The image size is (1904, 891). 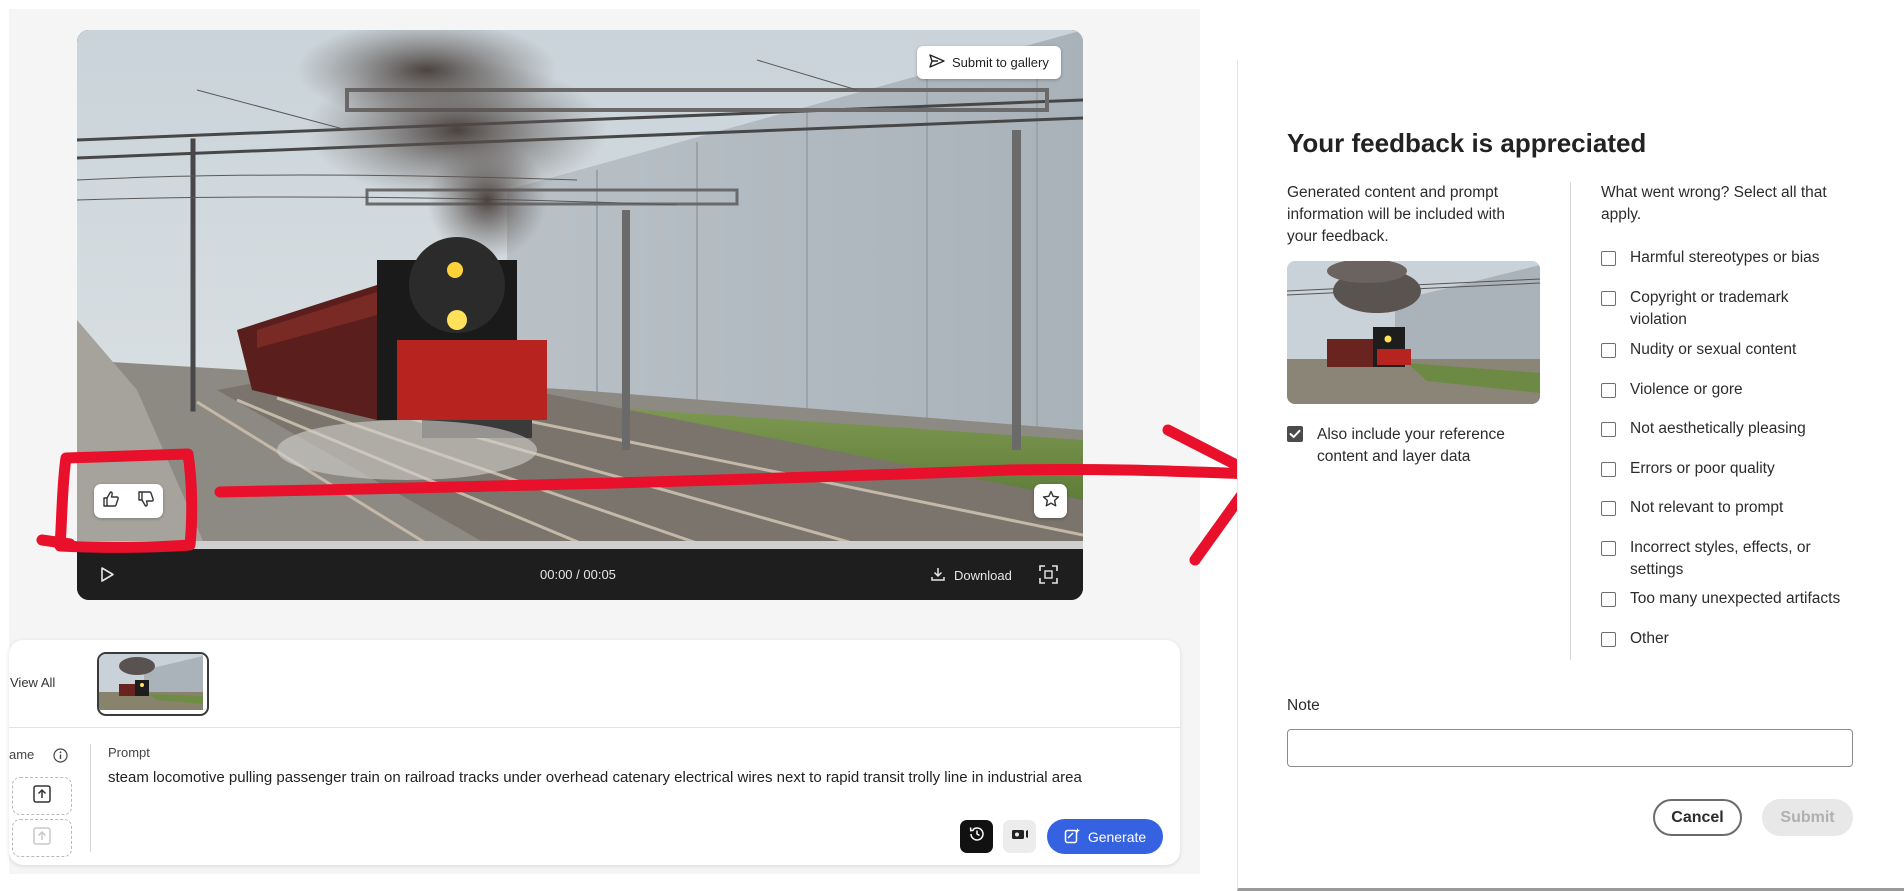 What do you see at coordinates (153, 684) in the screenshot?
I see `selected-generation-thumbnail` at bounding box center [153, 684].